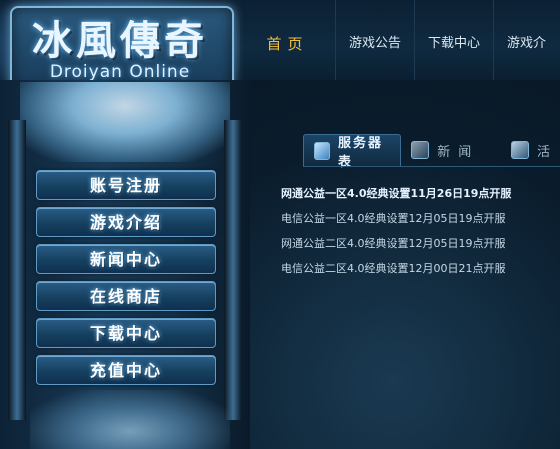  Describe the element at coordinates (287, 40) in the screenshot. I see `nav-home: 首页` at that location.